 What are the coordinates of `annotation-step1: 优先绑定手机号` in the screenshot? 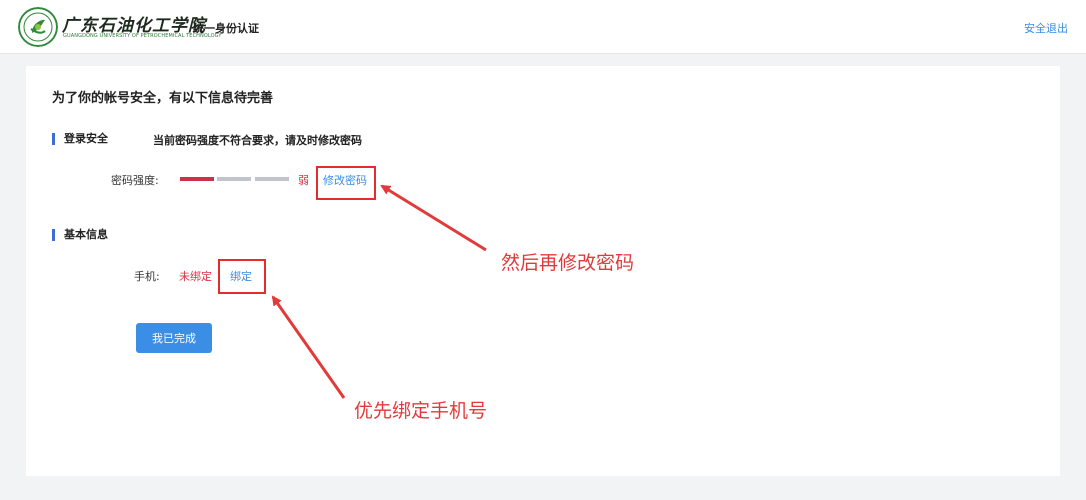 It's located at (421, 411).